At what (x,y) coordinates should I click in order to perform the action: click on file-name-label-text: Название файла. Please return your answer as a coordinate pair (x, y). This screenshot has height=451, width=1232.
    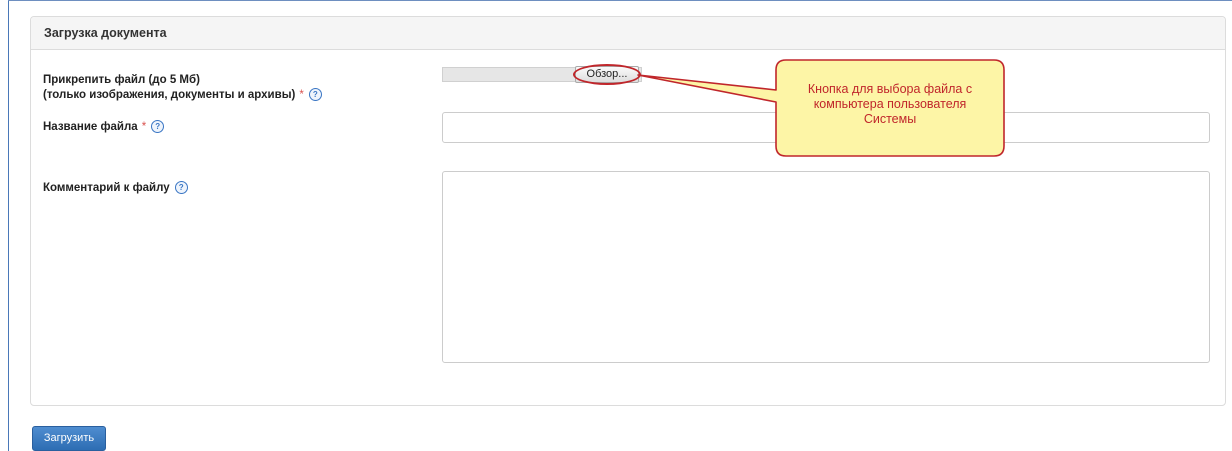
    Looking at the image, I should click on (90, 127).